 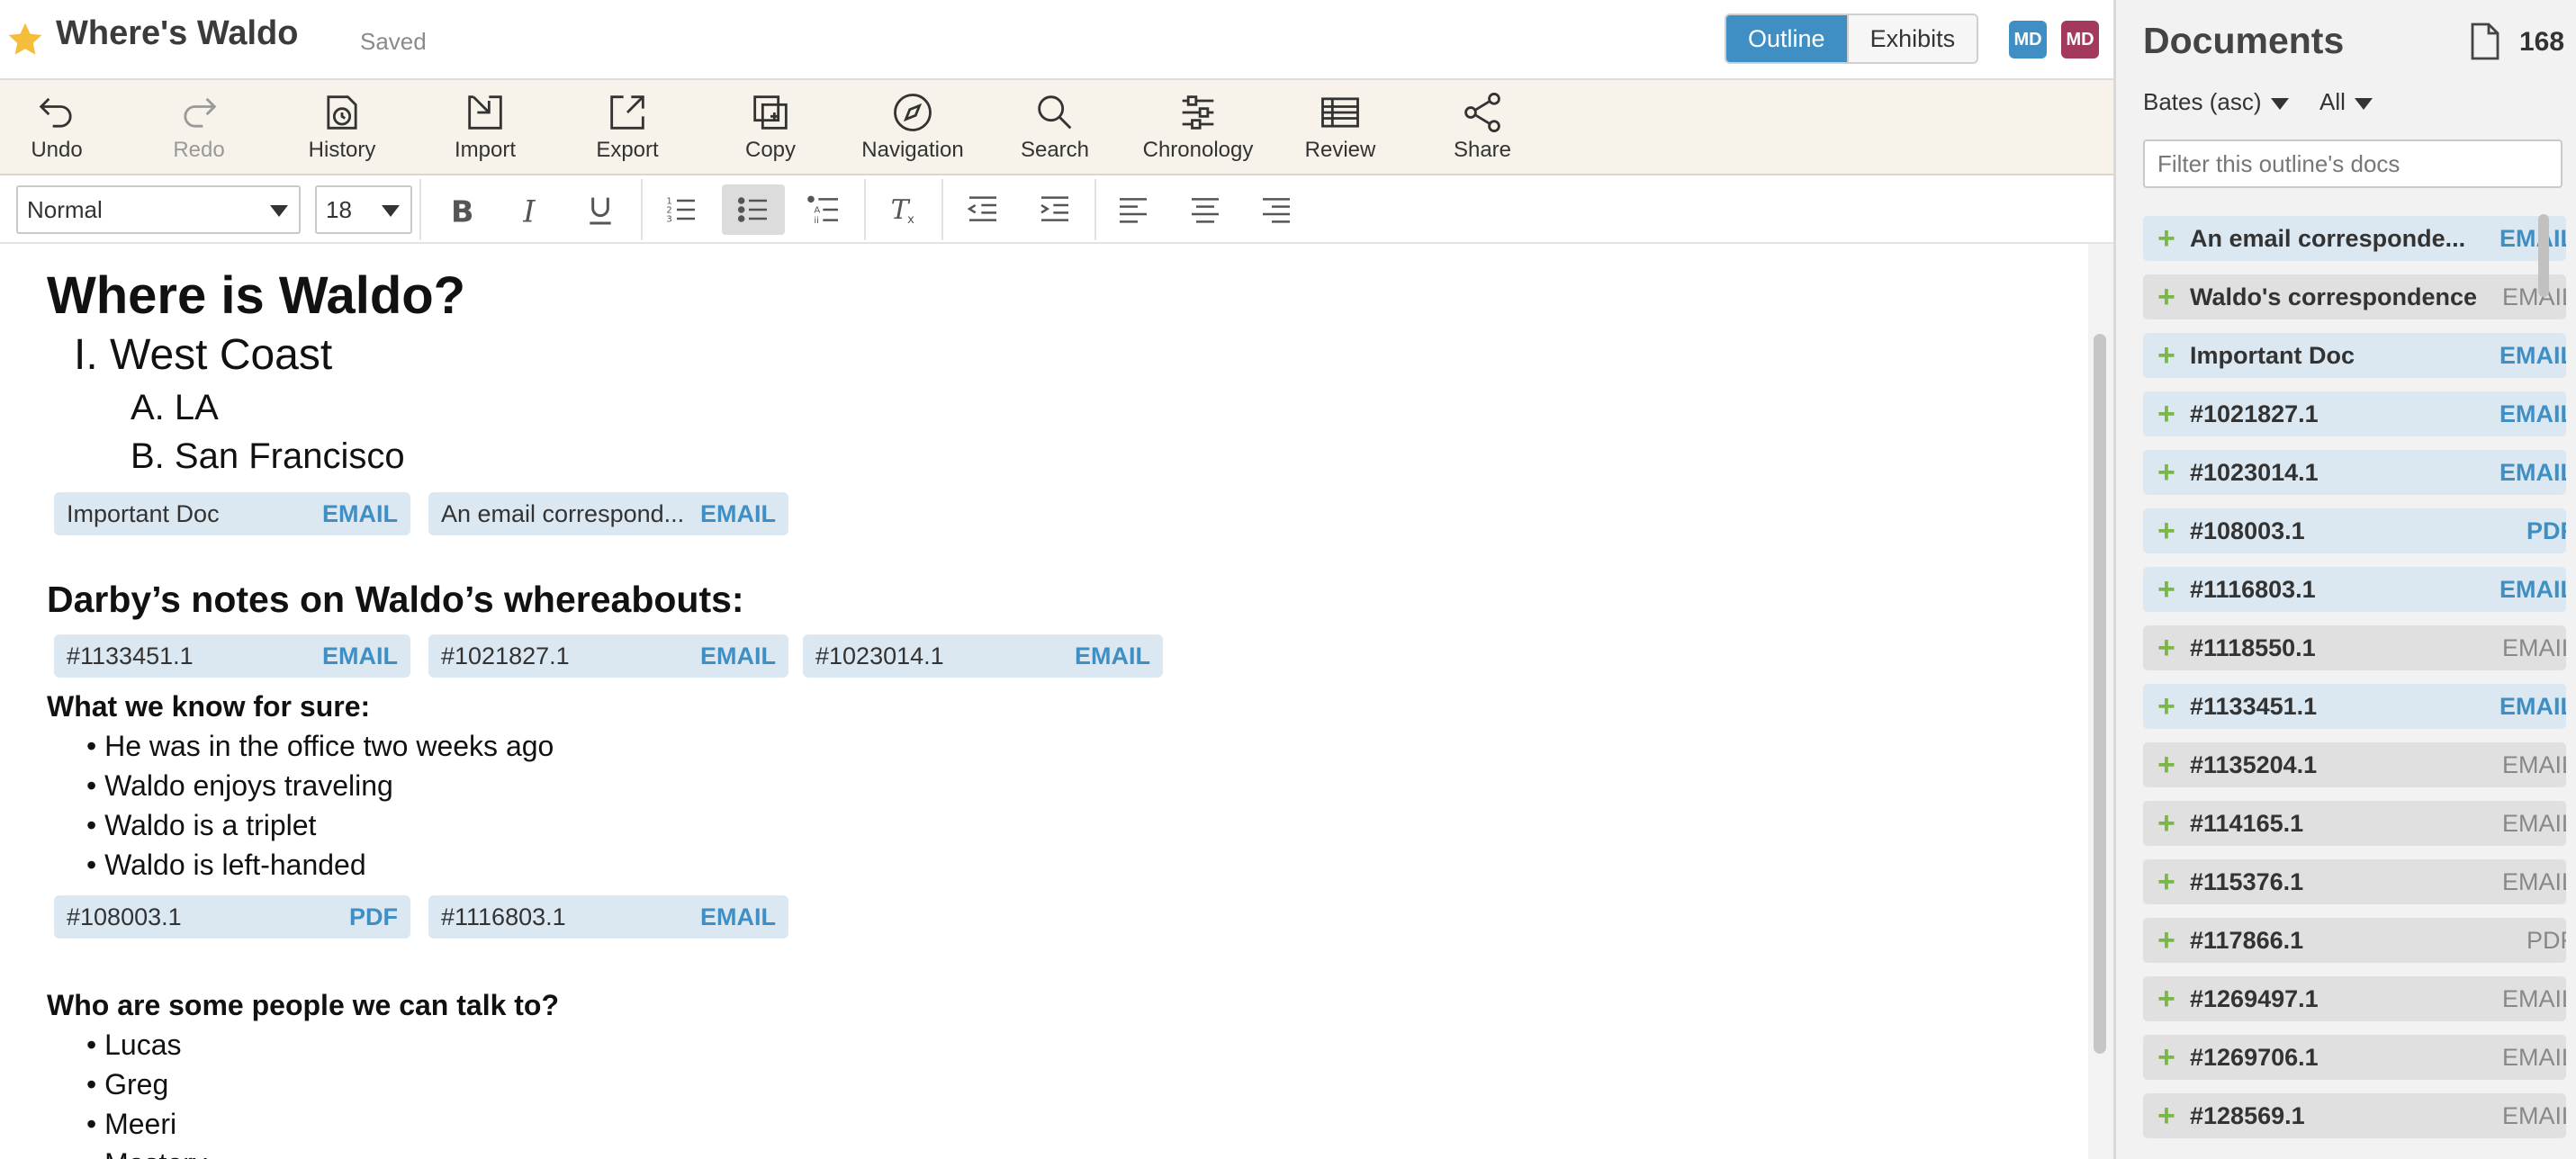 I want to click on search-button: Search, so click(x=1054, y=127).